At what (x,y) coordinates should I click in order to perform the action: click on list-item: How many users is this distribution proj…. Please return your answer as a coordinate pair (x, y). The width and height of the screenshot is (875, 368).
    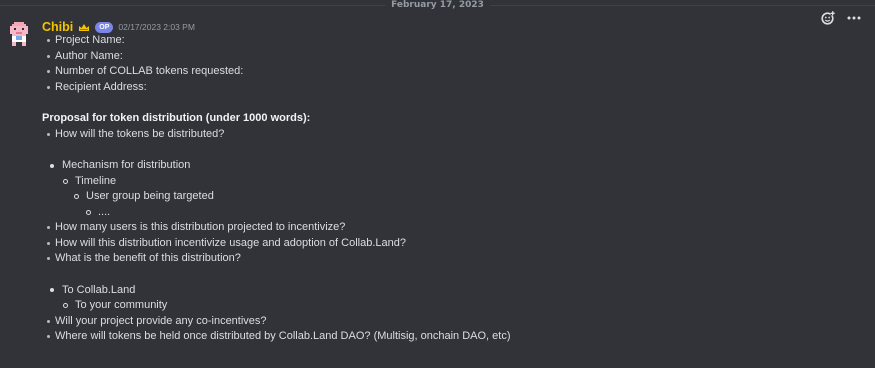
    Looking at the image, I should click on (448, 228).